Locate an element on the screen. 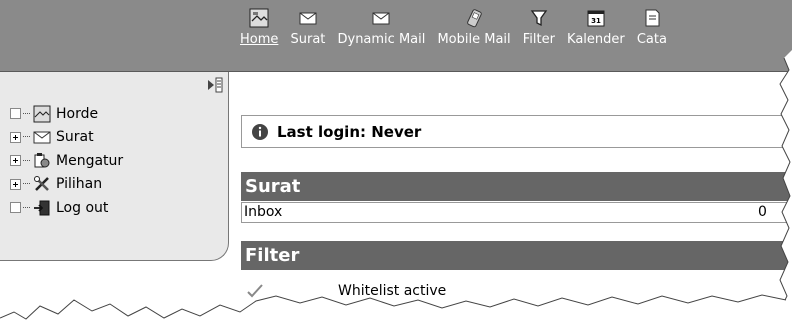 The height and width of the screenshot is (329, 792). nav-mobile-mail: Mobile Mail is located at coordinates (474, 27).